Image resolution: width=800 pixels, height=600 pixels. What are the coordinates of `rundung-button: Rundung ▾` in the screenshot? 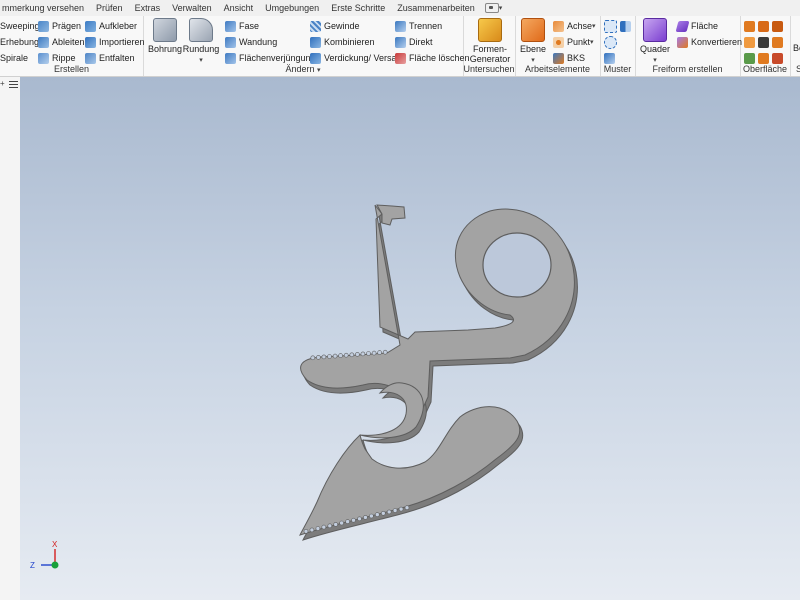 It's located at (201, 41).